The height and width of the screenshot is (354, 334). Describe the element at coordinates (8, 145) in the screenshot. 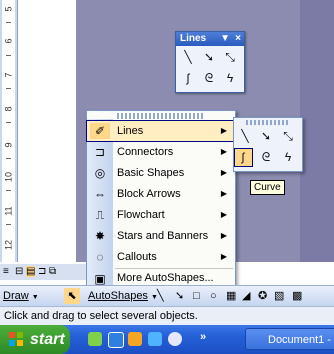

I see `ruler-number: 9` at that location.